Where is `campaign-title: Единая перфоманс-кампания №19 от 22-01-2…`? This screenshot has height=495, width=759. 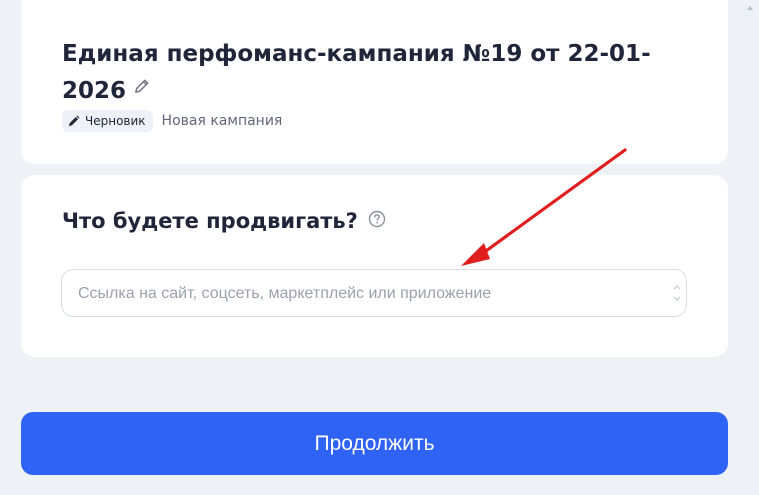 campaign-title: Единая перфоманс-кампания №19 от 22-01-2… is located at coordinates (362, 73).